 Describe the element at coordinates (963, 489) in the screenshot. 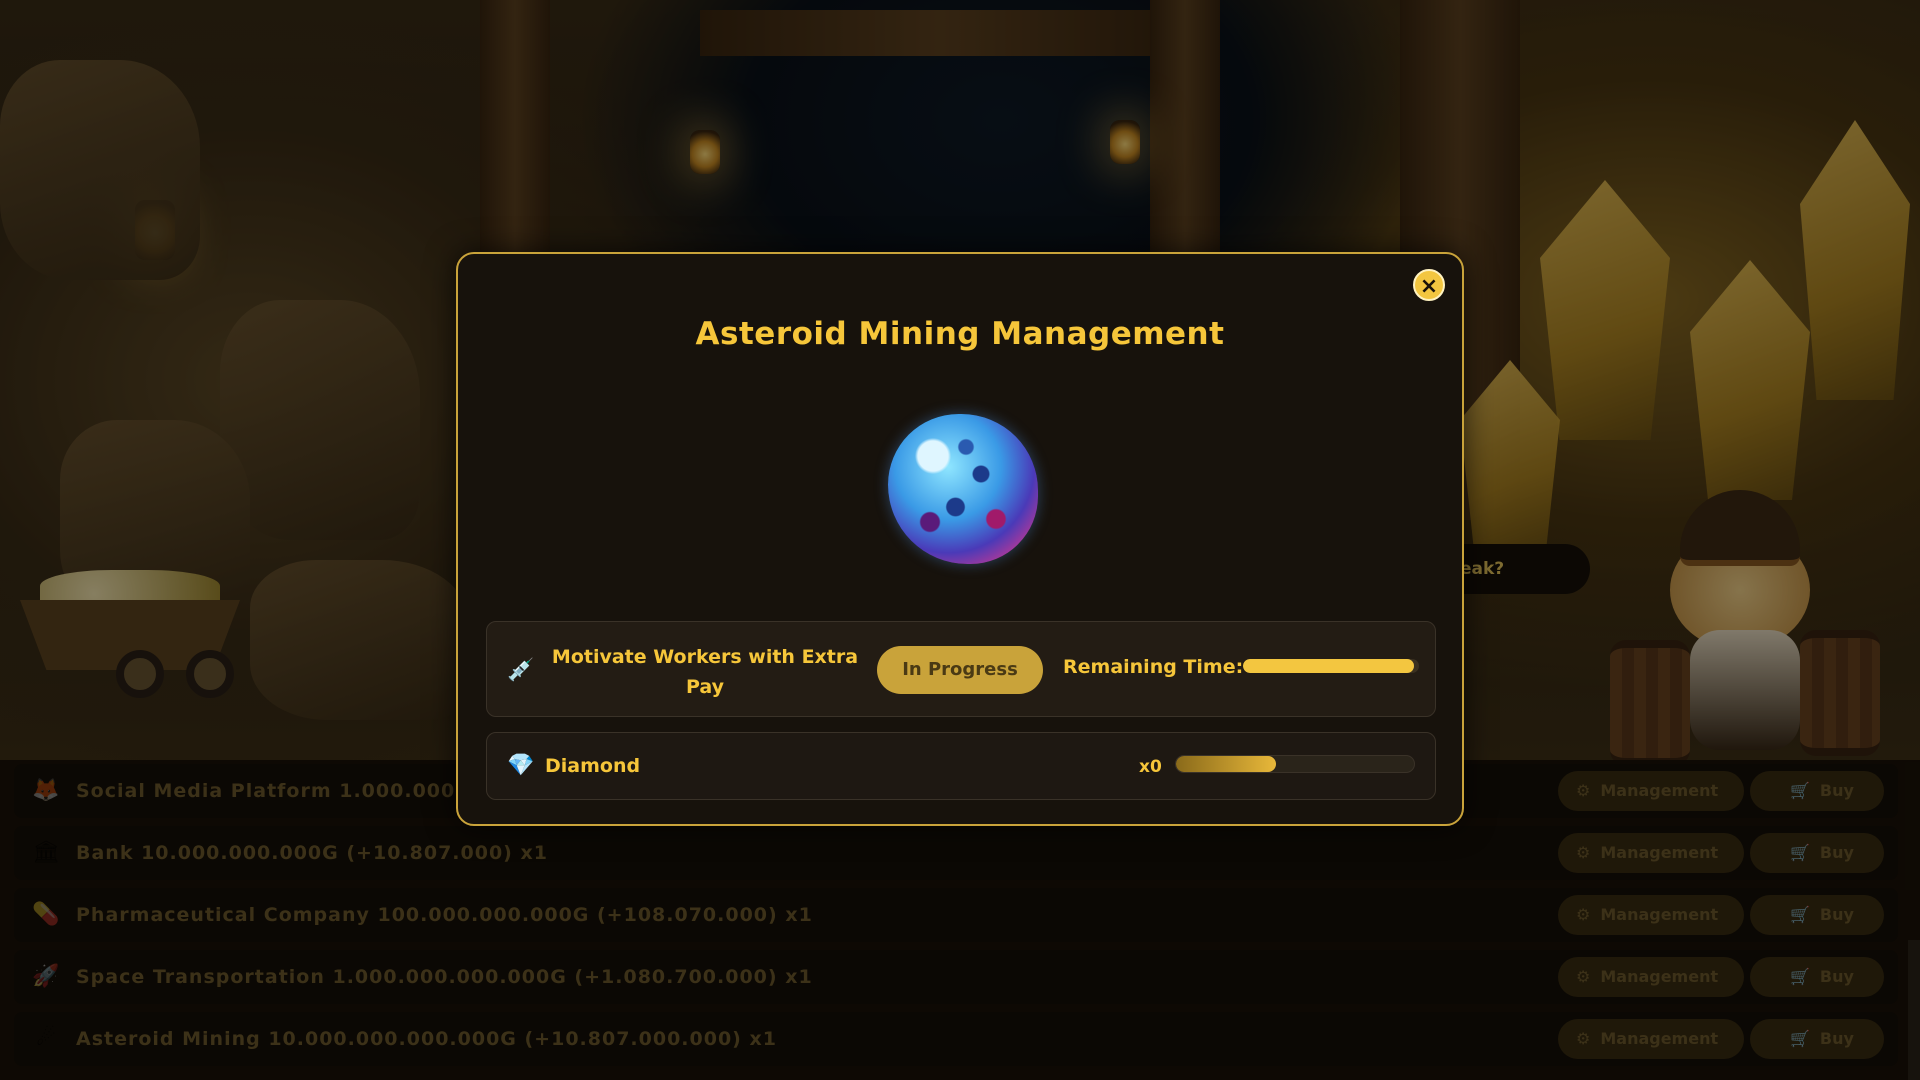

I see `asteroid-image` at that location.